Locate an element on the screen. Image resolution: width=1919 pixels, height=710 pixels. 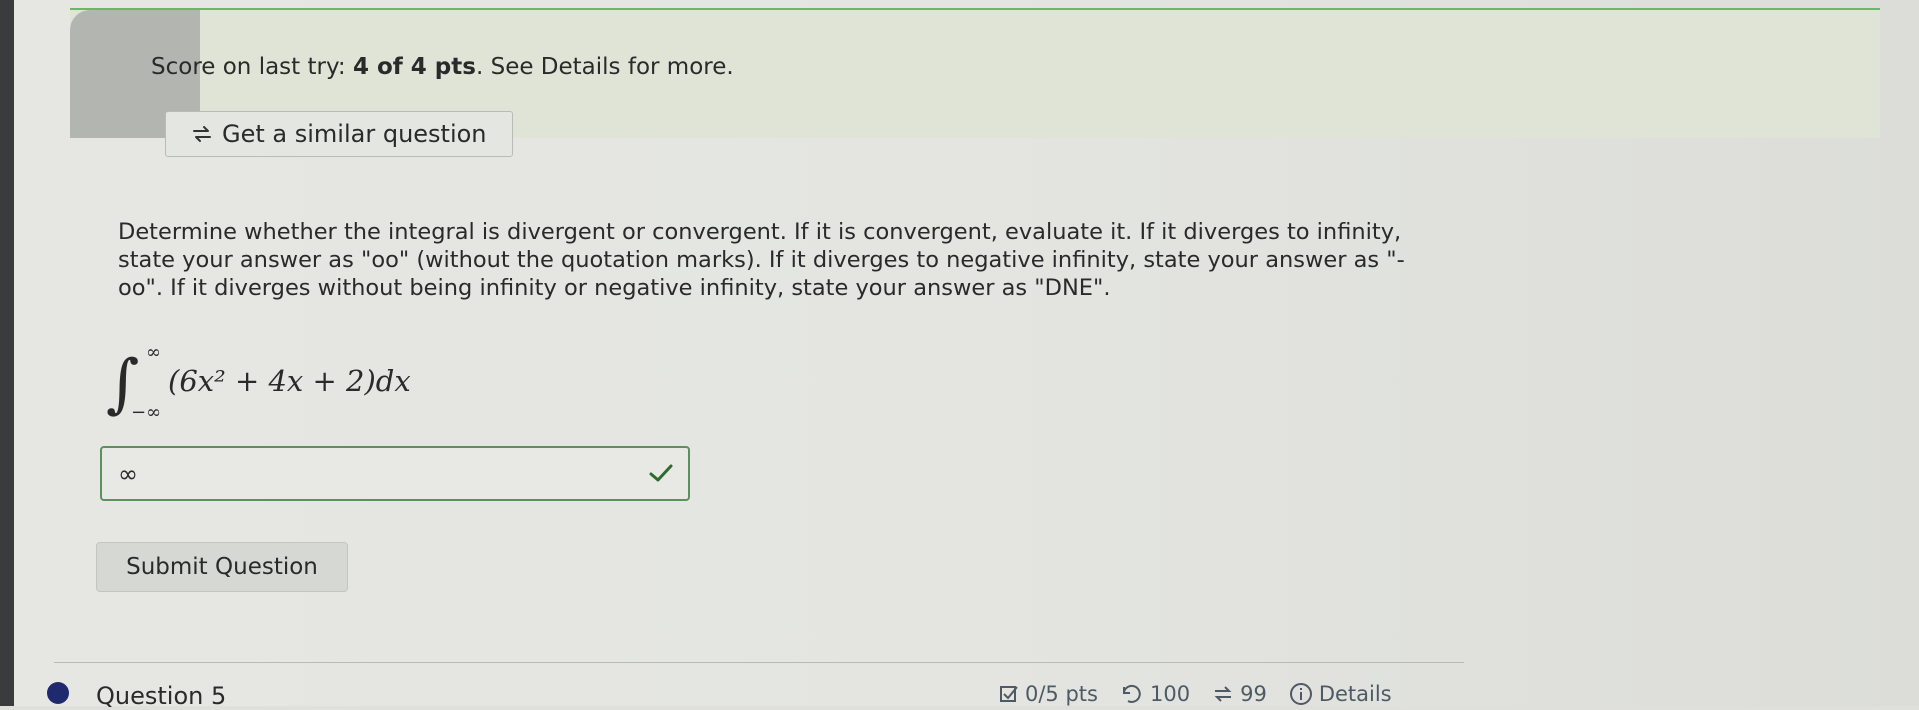
window-edge is located at coordinates (7, 353).